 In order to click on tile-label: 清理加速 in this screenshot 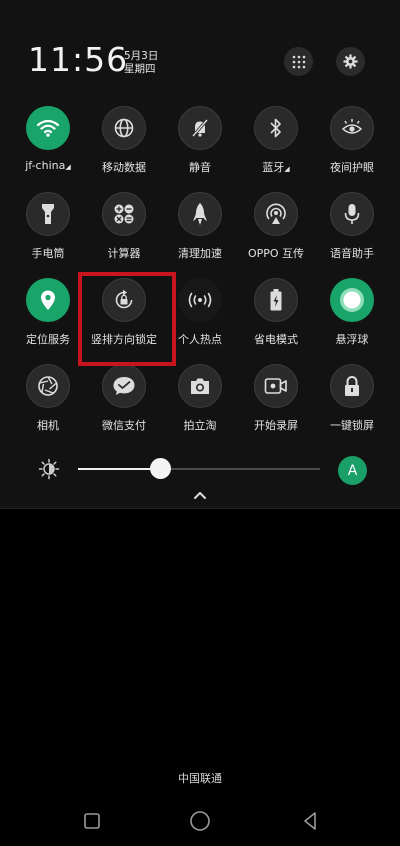, I will do `click(200, 253)`.